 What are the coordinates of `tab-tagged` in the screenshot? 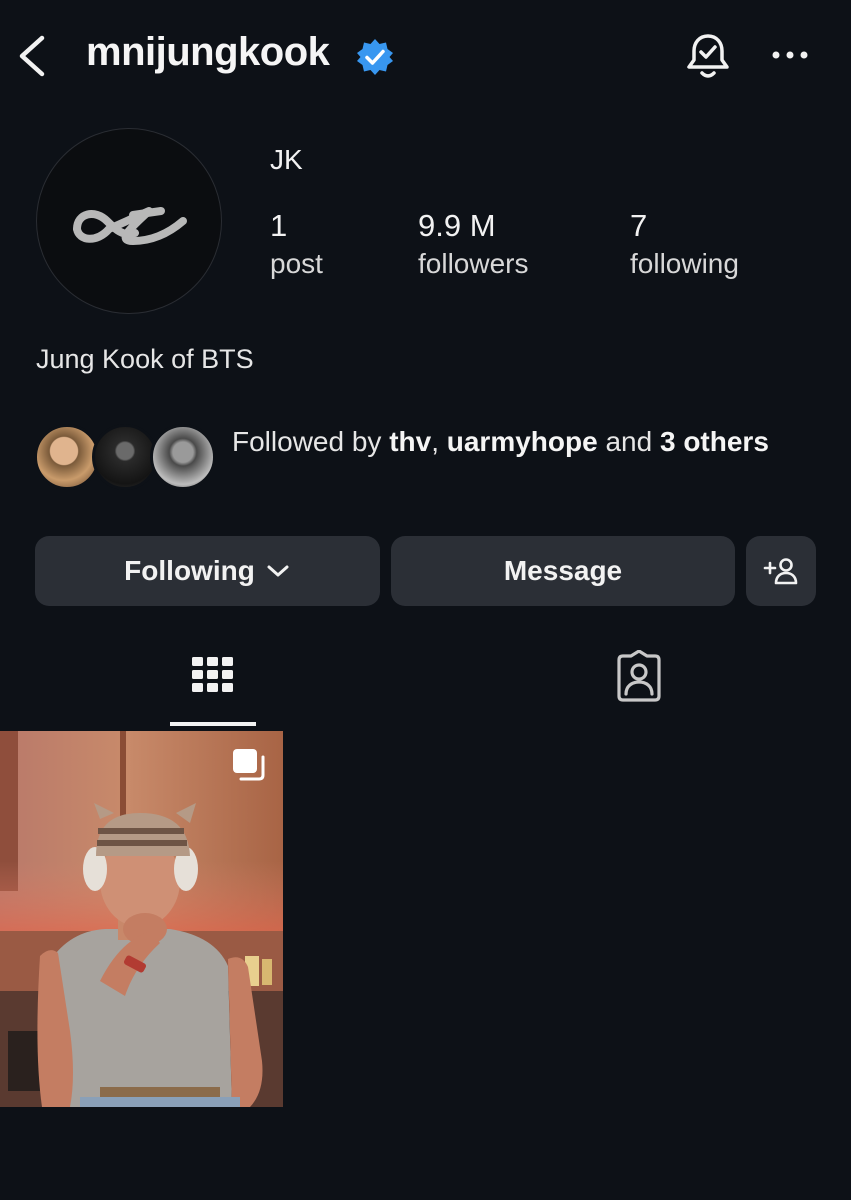 It's located at (639, 685).